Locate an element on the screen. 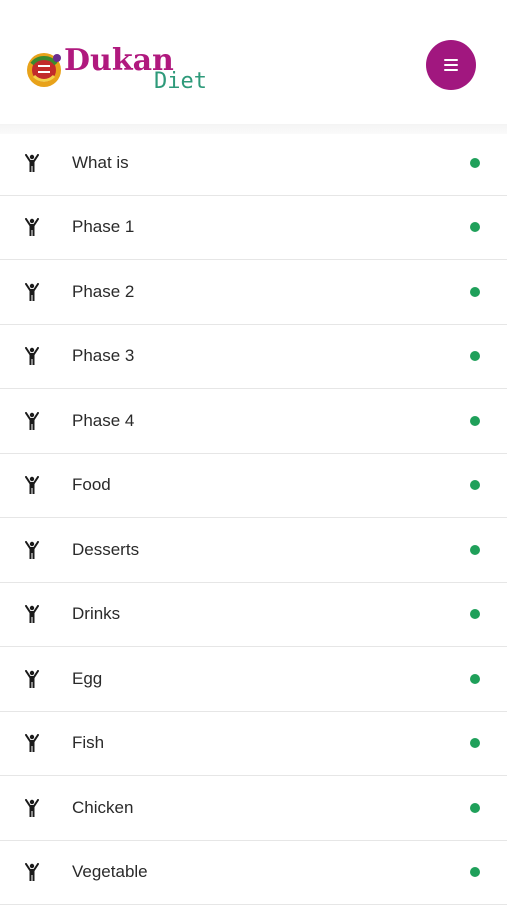 The width and height of the screenshot is (507, 905). menu-item-label: Fish is located at coordinates (88, 743).